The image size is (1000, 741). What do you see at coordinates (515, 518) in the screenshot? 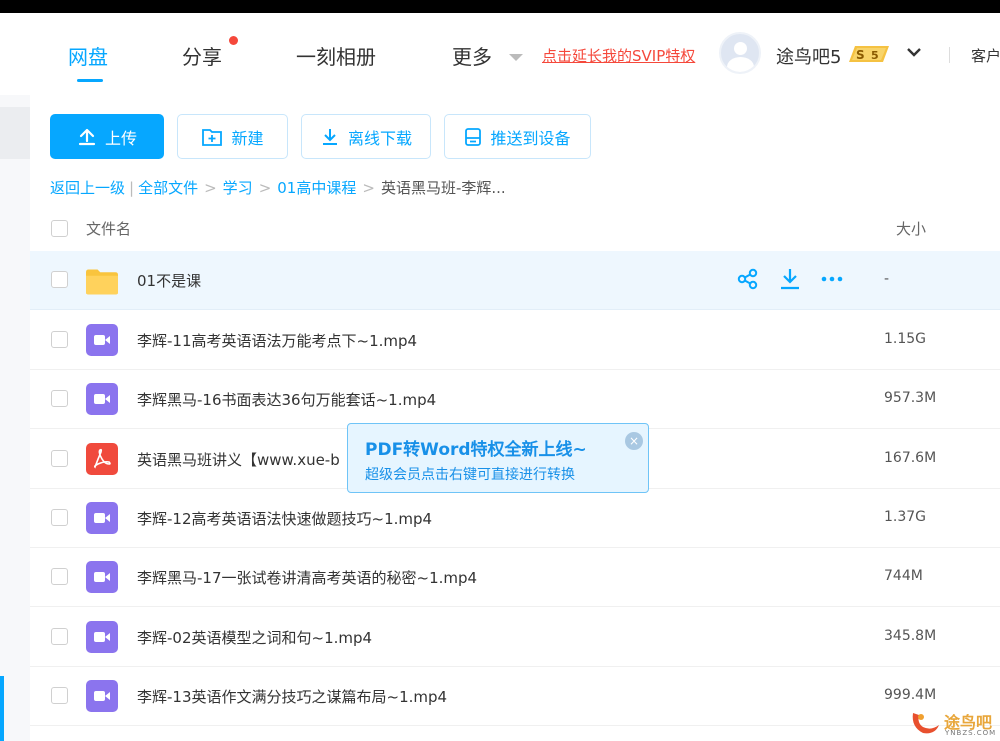
I see `file-row: 李辉-12高考英语语法快速做题技巧~1.mp4 1.37G` at bounding box center [515, 518].